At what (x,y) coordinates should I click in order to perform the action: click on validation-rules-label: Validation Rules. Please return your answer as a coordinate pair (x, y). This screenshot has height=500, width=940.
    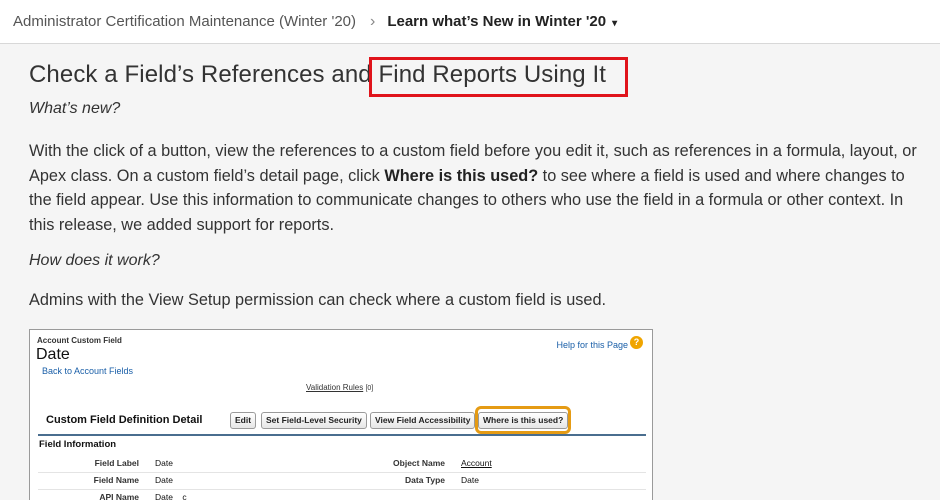
    Looking at the image, I should click on (335, 387).